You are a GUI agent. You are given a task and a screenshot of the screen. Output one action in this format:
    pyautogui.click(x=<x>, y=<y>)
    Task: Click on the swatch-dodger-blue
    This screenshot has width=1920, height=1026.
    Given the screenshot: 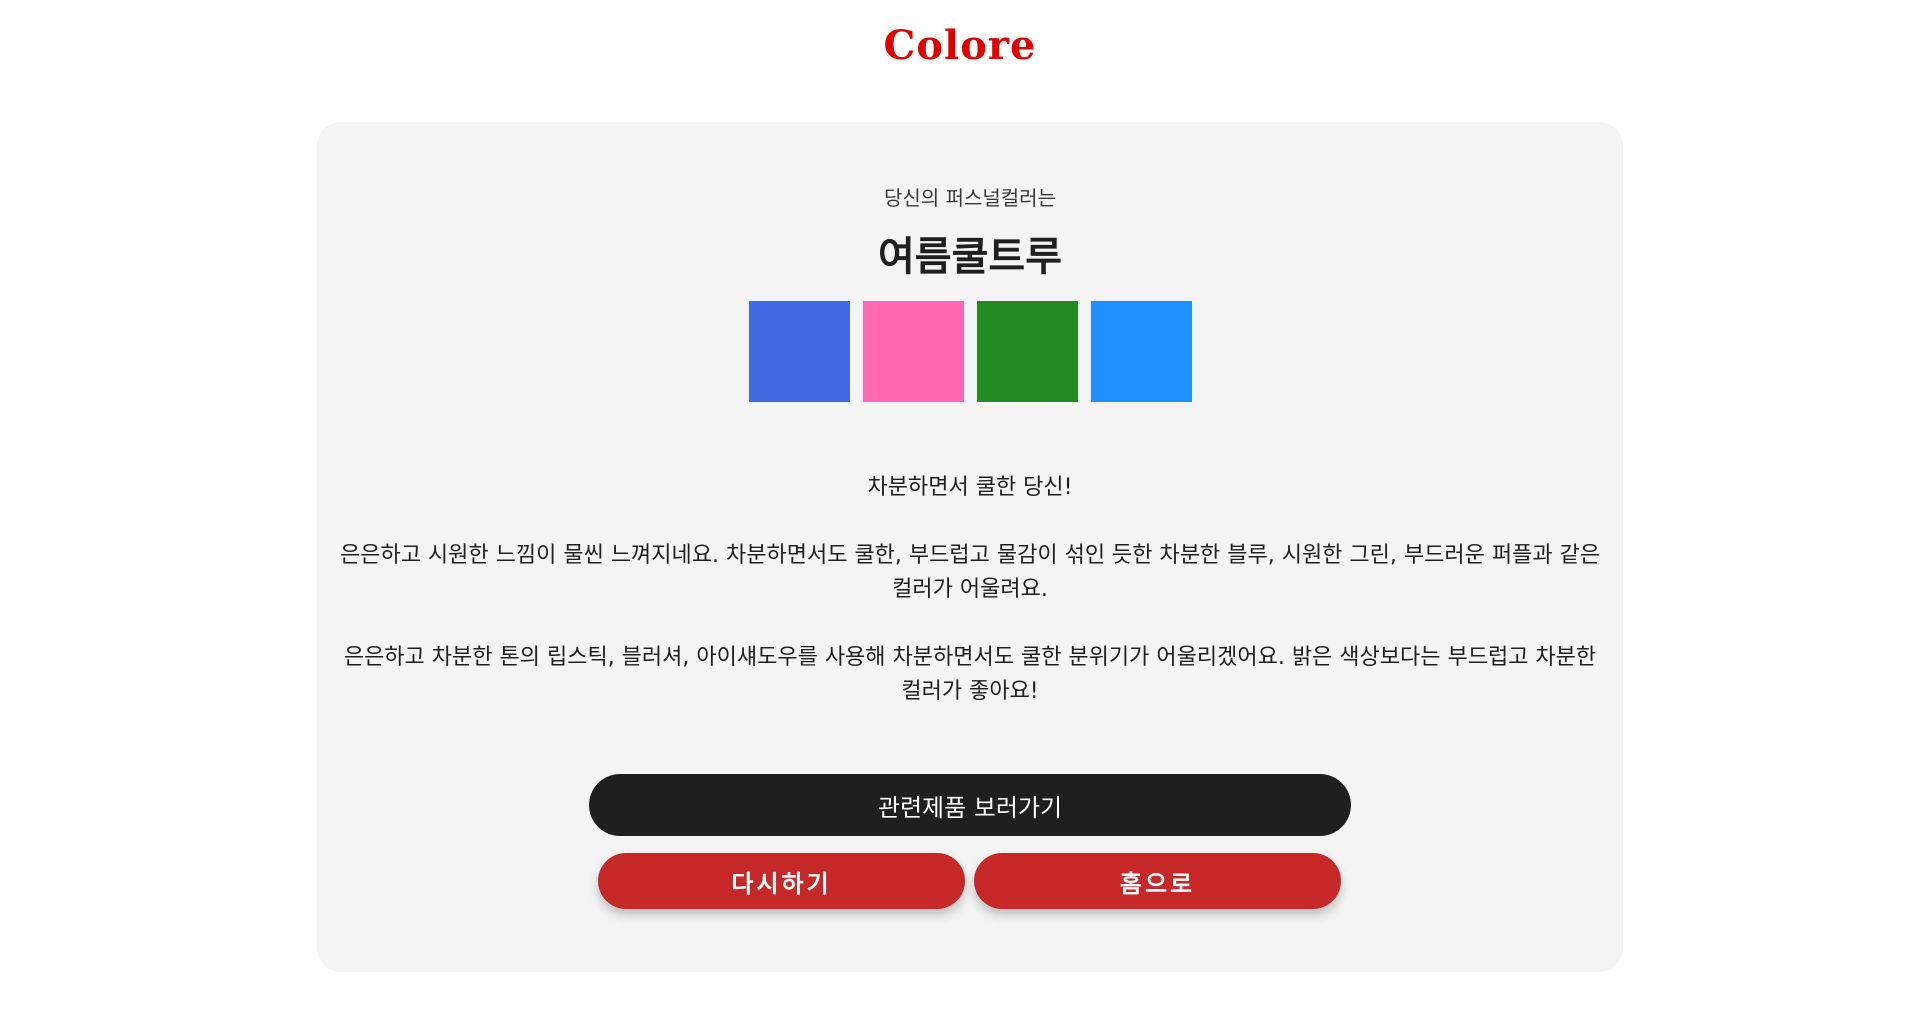 What is the action you would take?
    pyautogui.click(x=1141, y=351)
    